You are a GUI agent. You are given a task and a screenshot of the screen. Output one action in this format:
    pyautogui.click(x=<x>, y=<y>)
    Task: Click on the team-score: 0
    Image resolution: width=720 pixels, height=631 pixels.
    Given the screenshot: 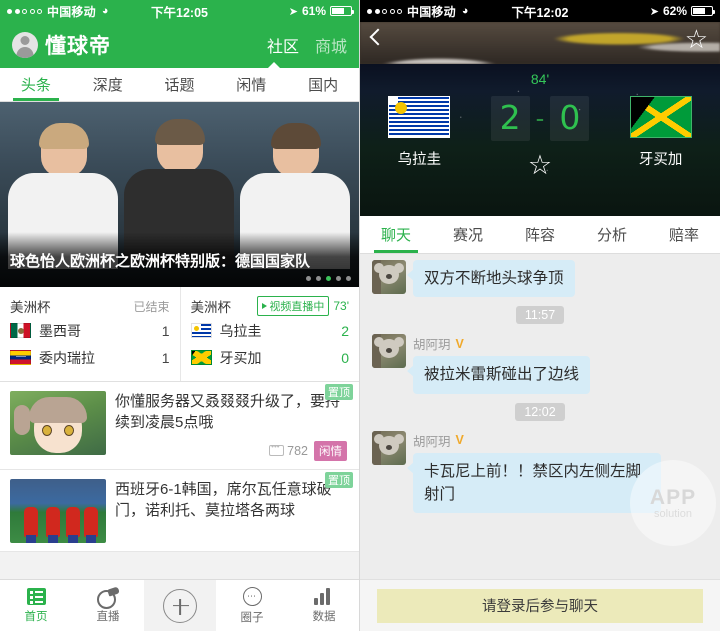 What is the action you would take?
    pyautogui.click(x=345, y=357)
    